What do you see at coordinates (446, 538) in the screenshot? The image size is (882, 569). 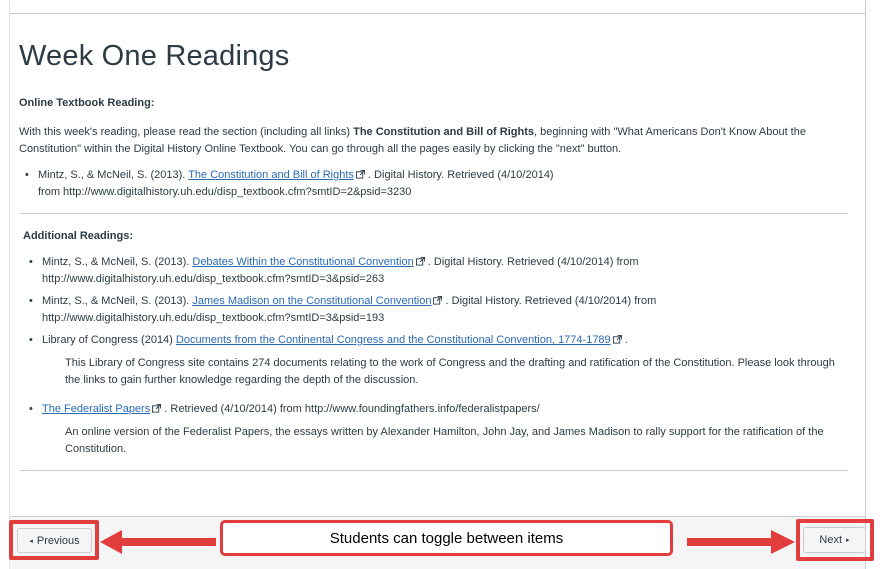 I see `annotation-callout: Students can toggle between items` at bounding box center [446, 538].